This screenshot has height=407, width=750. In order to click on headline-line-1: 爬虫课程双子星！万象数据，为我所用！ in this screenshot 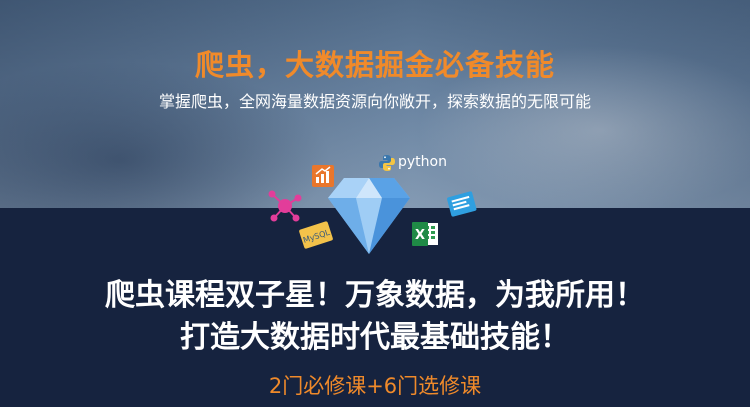, I will do `click(375, 295)`.